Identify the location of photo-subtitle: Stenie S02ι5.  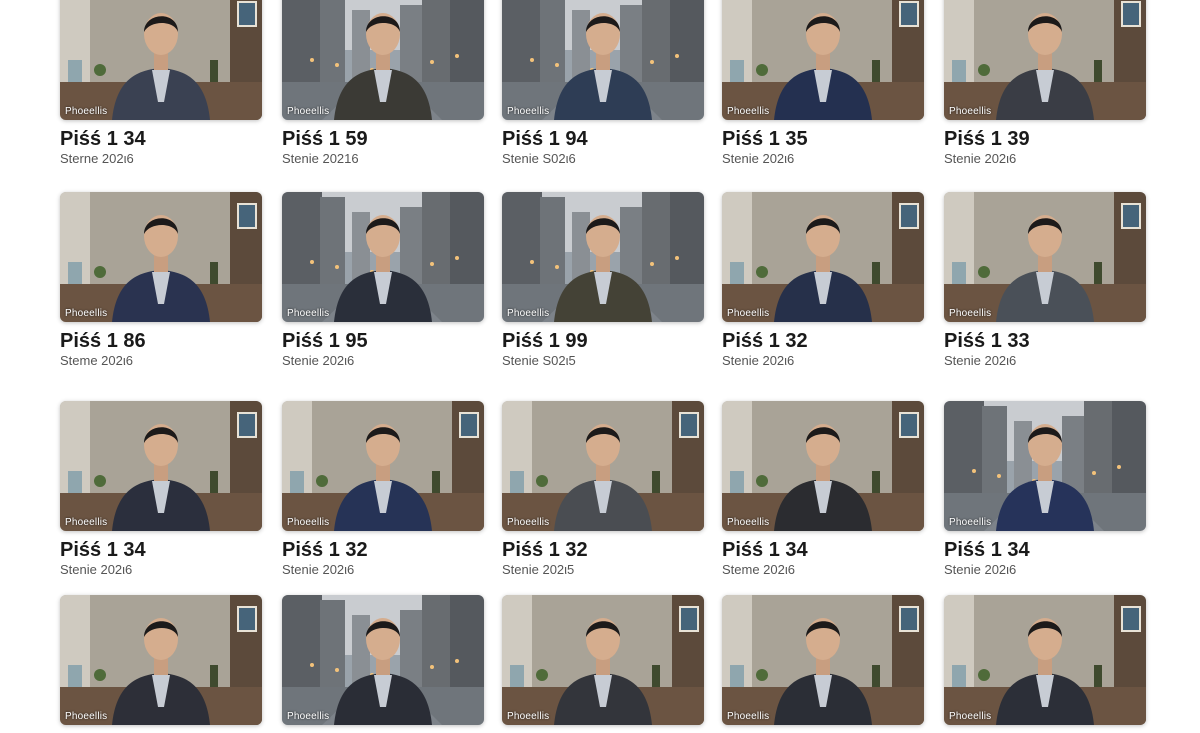
(539, 360).